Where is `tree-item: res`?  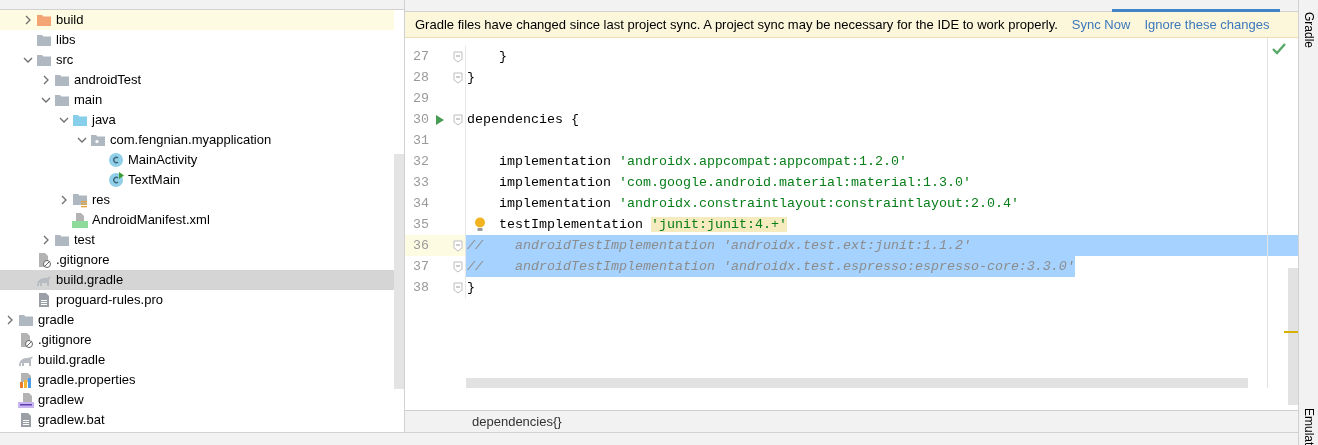 tree-item: res is located at coordinates (197, 200).